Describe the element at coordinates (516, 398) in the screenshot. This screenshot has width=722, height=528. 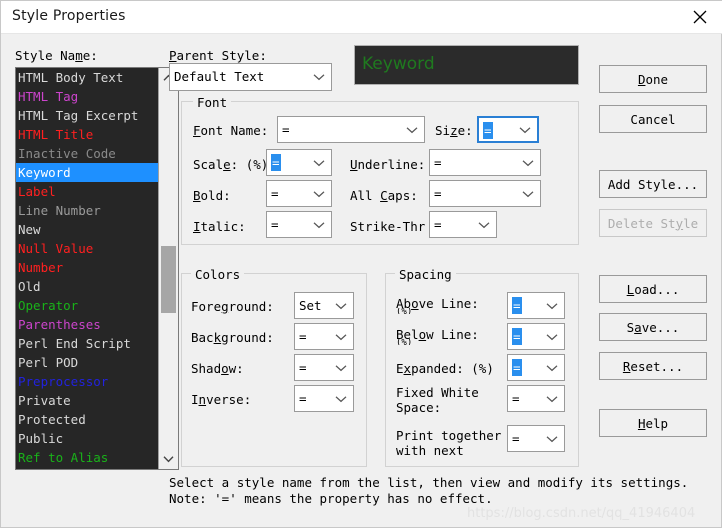
I see `fixed-white-space-value: =` at that location.